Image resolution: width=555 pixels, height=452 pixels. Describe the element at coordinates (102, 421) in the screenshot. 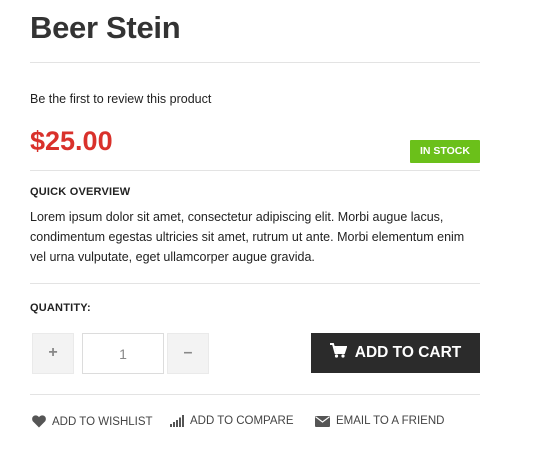

I see `wishlist-label: ADD TO WISHLIST` at that location.